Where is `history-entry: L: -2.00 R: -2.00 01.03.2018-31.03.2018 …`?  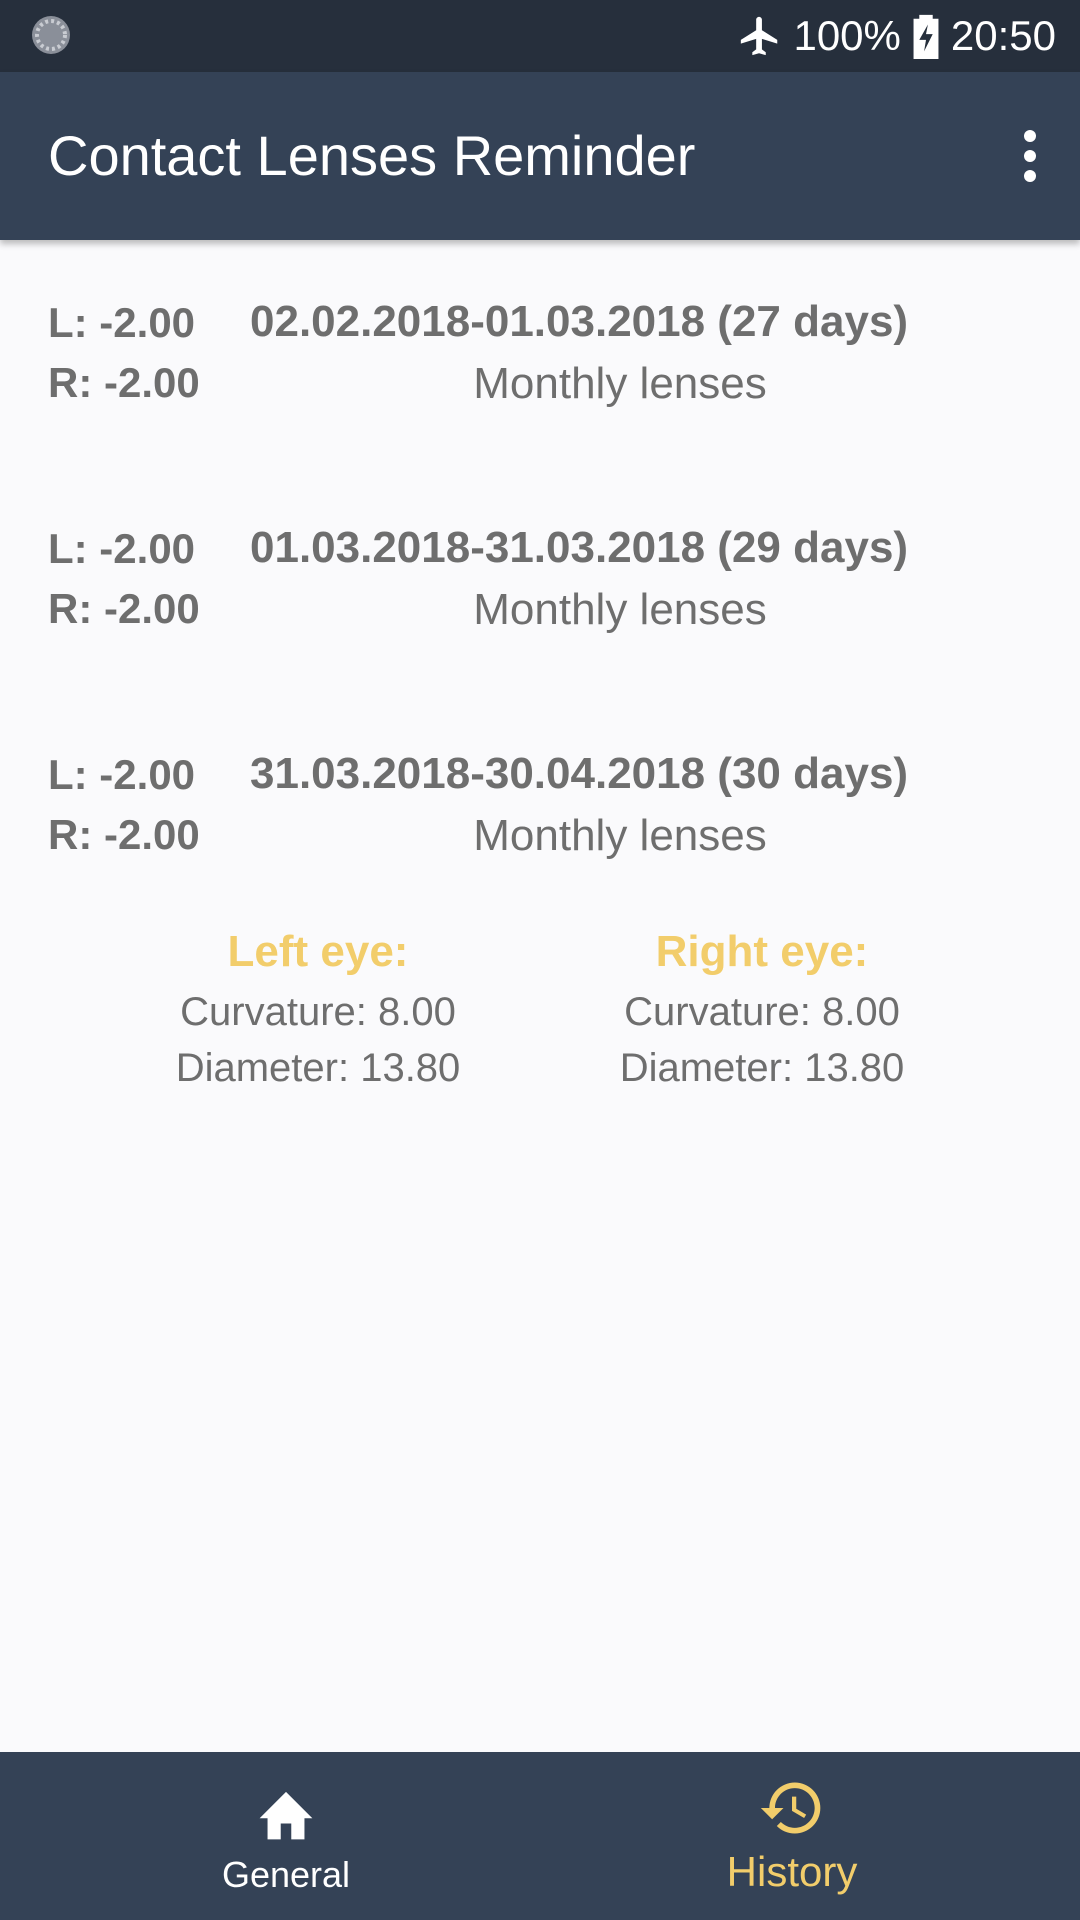 history-entry: L: -2.00 R: -2.00 01.03.2018-31.03.2018 … is located at coordinates (540, 588).